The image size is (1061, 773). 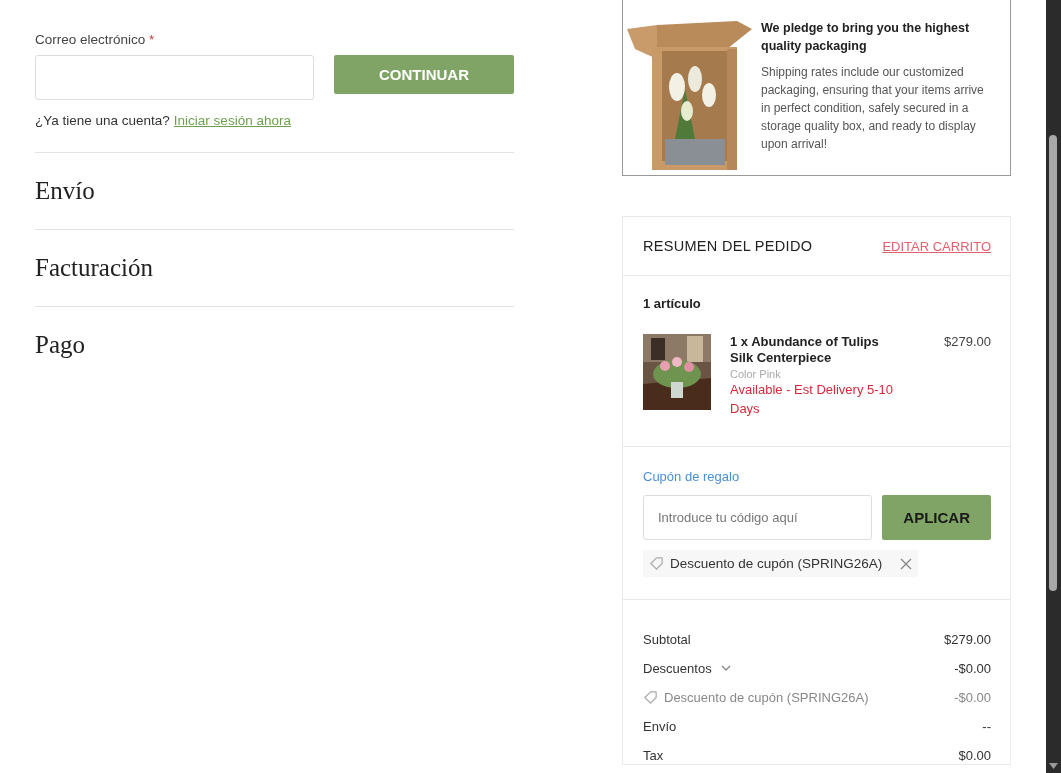 What do you see at coordinates (967, 639) in the screenshot?
I see `total-value: $279.00` at bounding box center [967, 639].